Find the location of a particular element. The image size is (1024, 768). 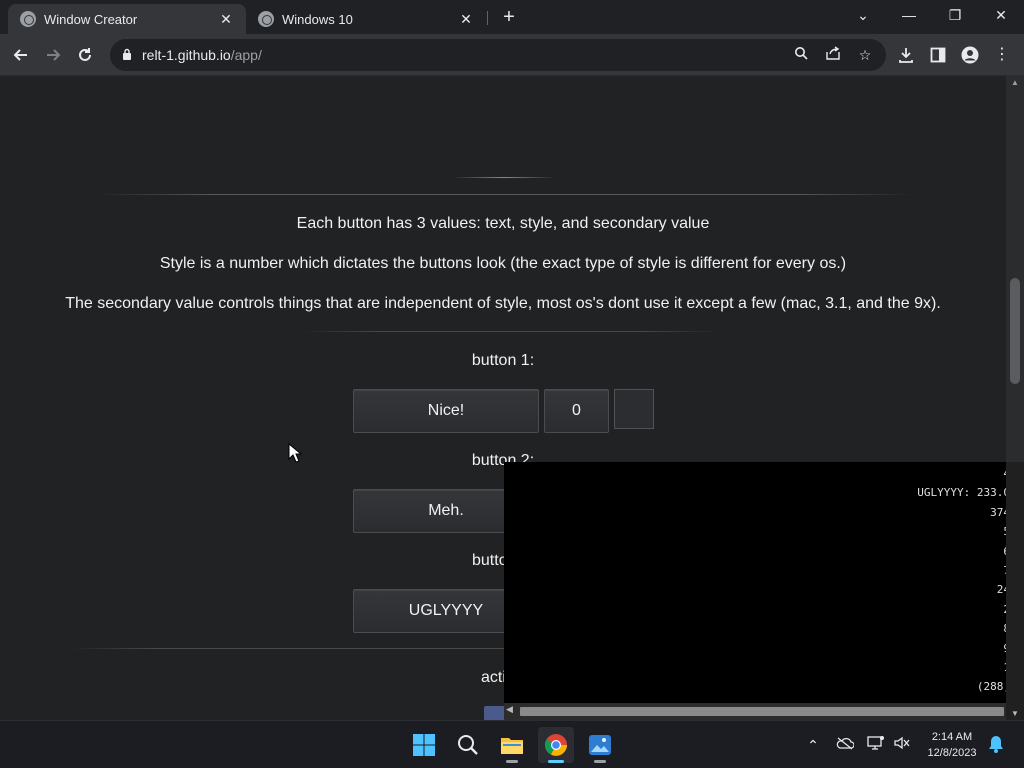

taskbar: ⌃ 2:14 AM 12/8/2023 is located at coordinates (512, 744).